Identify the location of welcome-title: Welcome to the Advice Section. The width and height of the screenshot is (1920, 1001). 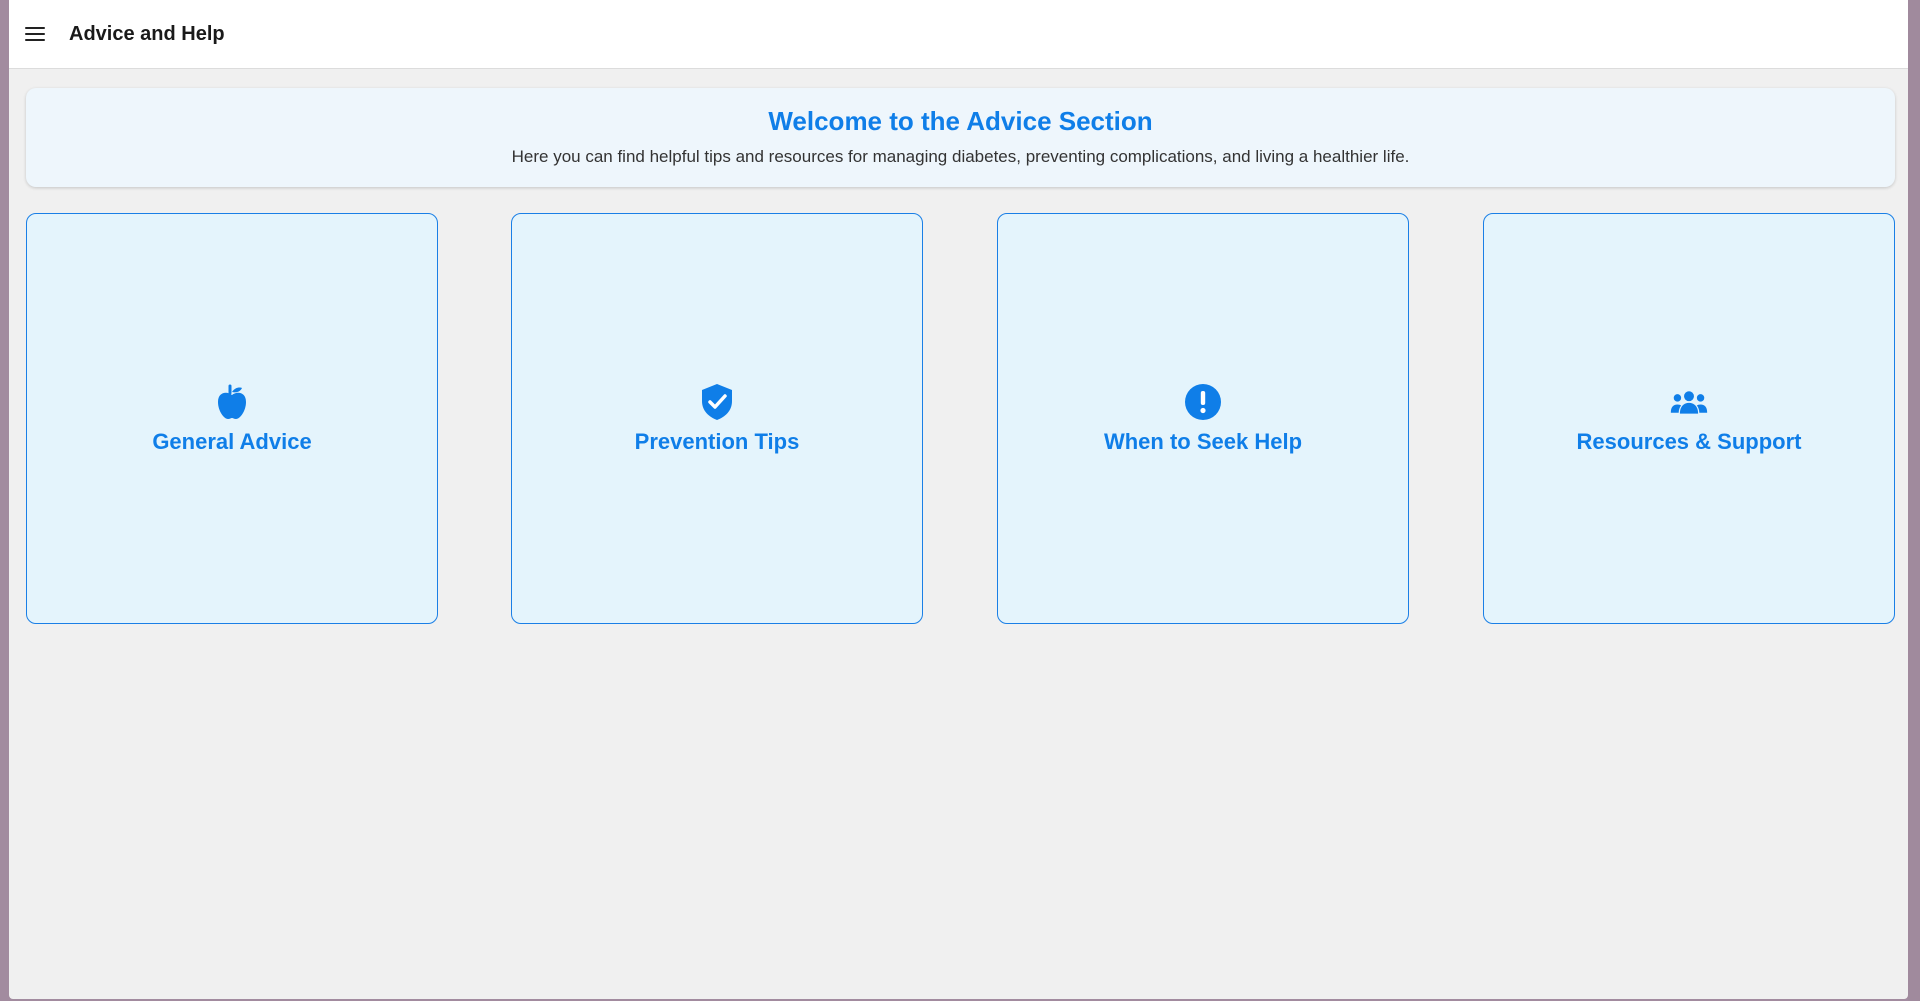
(960, 121).